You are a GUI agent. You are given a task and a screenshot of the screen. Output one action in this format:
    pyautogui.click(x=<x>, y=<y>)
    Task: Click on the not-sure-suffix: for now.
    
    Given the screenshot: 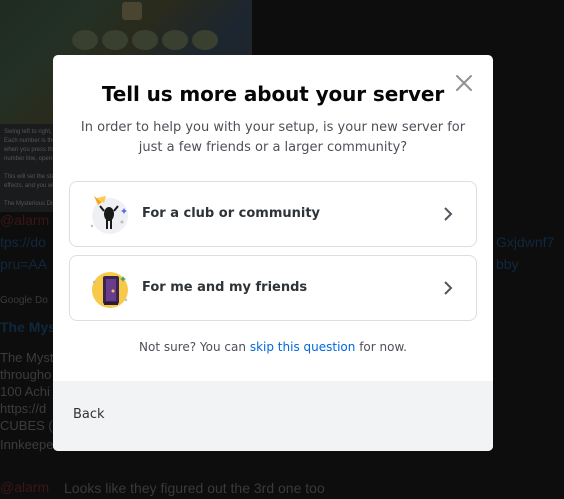 What is the action you would take?
    pyautogui.click(x=383, y=347)
    